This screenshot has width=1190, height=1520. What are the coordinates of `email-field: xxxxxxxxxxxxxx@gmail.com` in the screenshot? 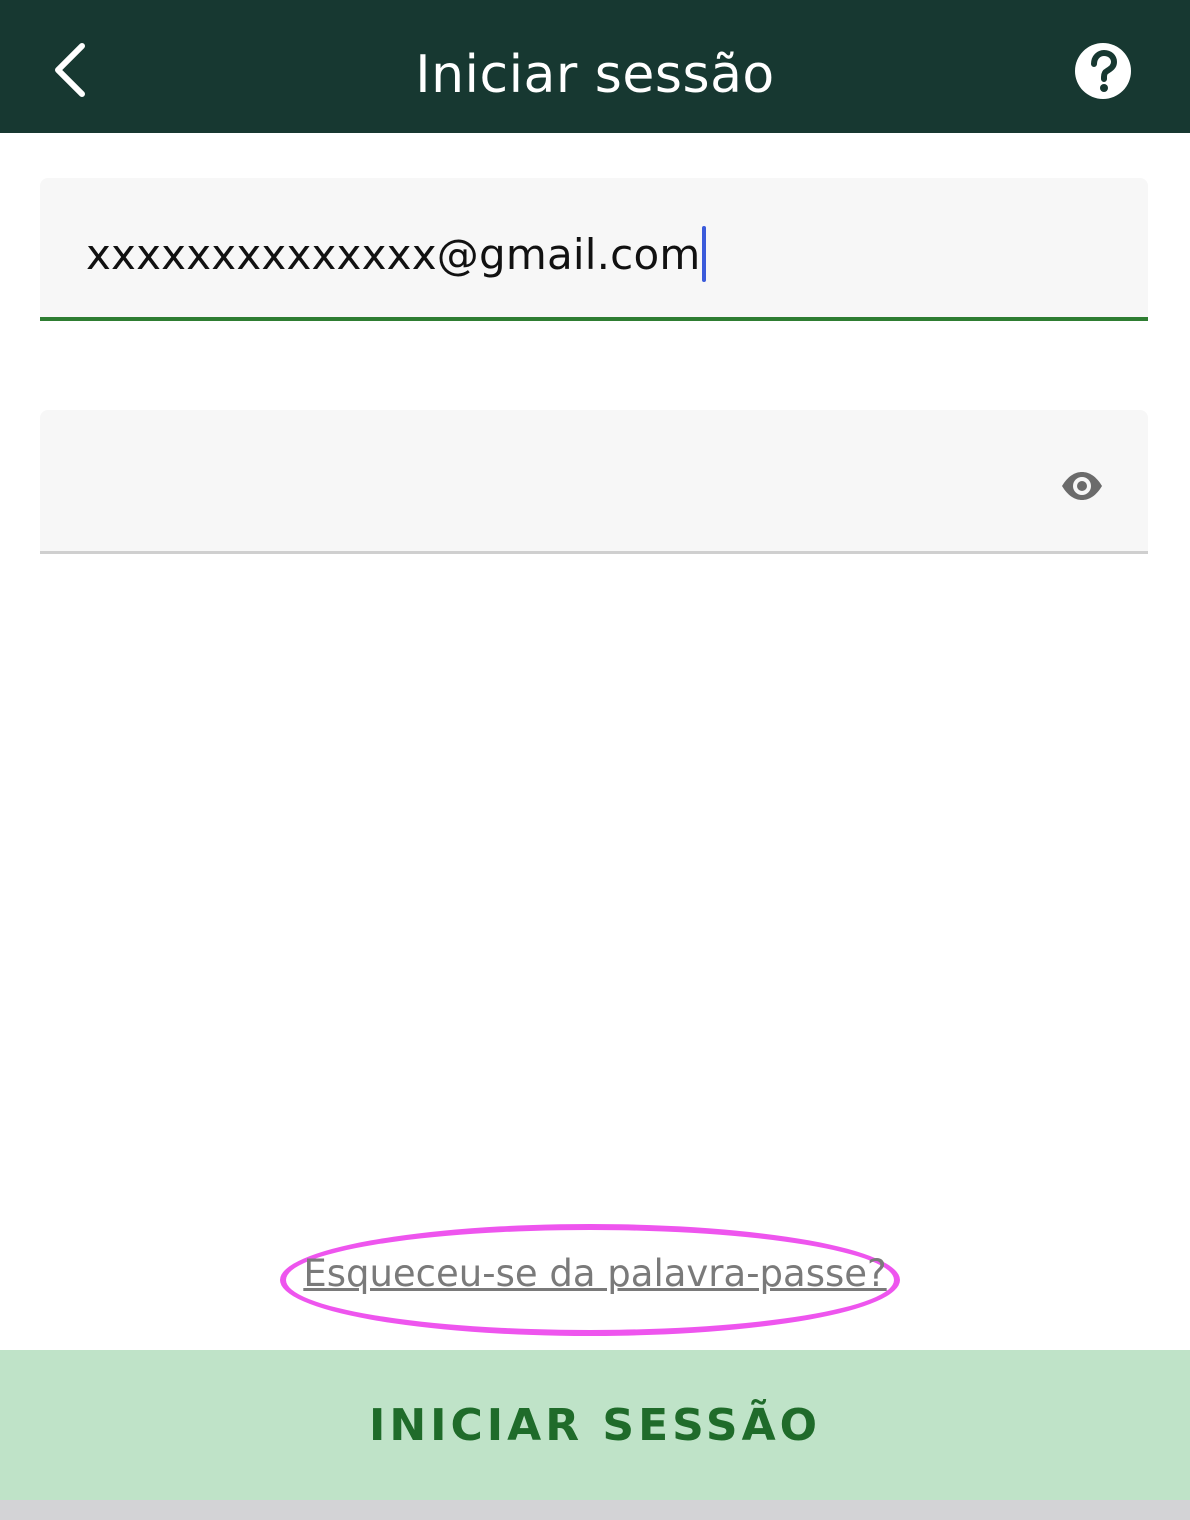 It's located at (594, 249).